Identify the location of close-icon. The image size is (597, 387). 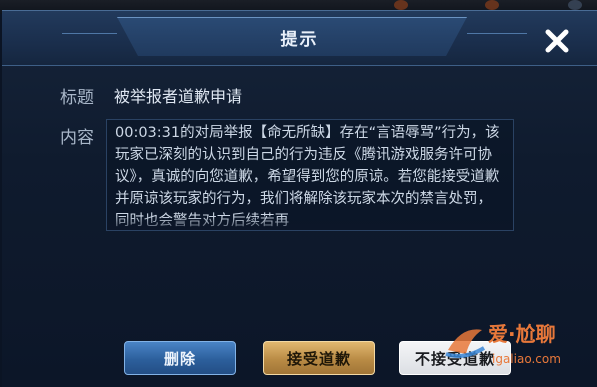
(557, 41).